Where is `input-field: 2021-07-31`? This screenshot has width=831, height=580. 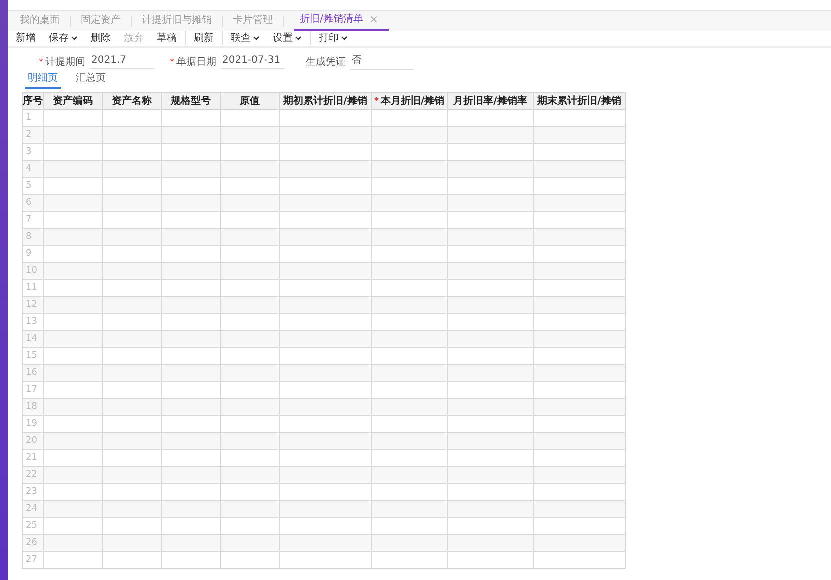 input-field: 2021-07-31 is located at coordinates (252, 61).